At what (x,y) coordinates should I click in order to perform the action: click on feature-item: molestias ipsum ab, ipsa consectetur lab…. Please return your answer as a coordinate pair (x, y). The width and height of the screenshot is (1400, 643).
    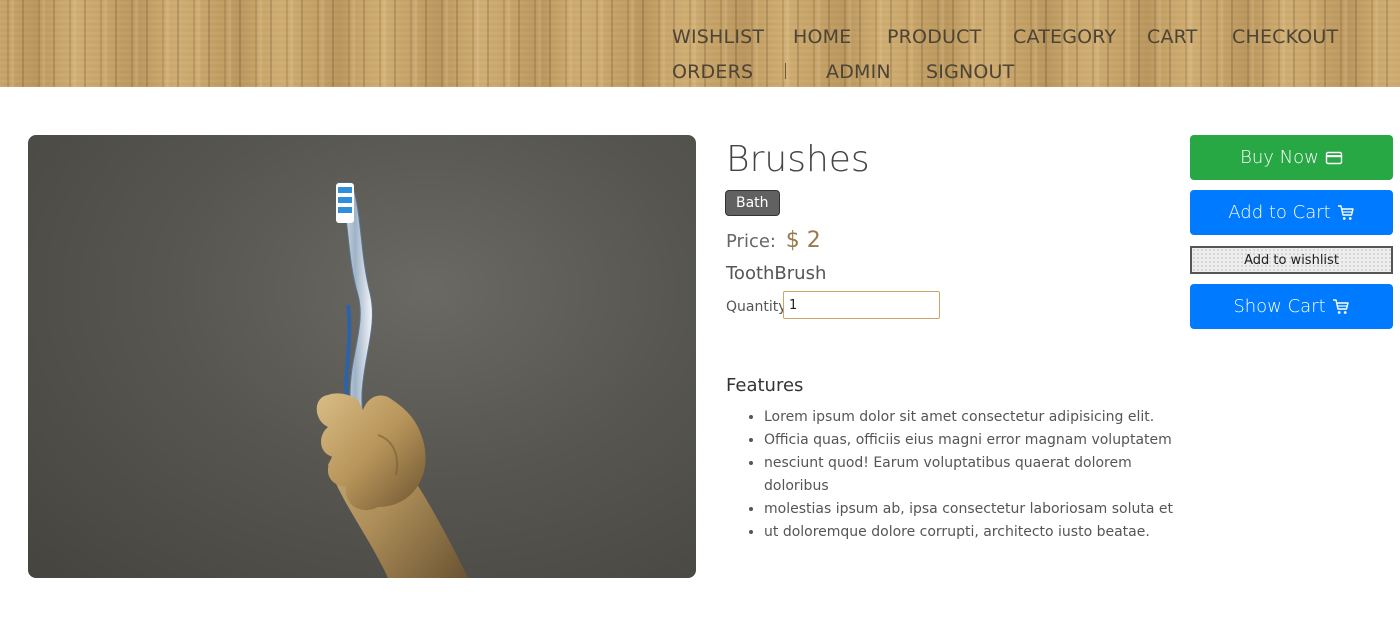
    Looking at the image, I should click on (974, 509).